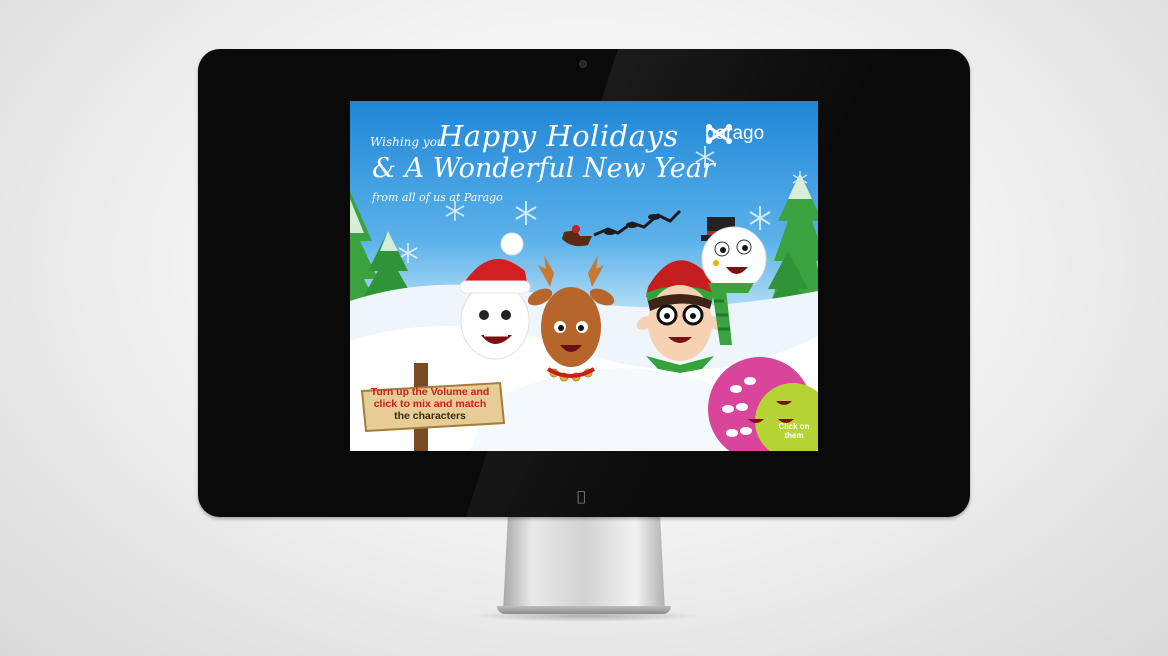  What do you see at coordinates (622, 228) in the screenshot?
I see `santa-sleigh-silhouette` at bounding box center [622, 228].